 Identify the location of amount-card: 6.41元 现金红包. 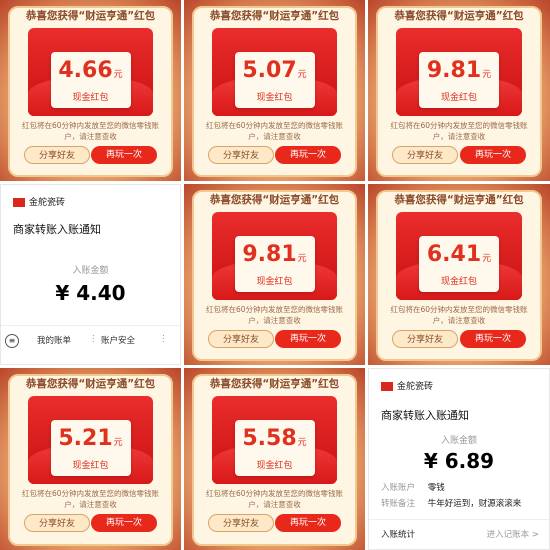
(459, 264).